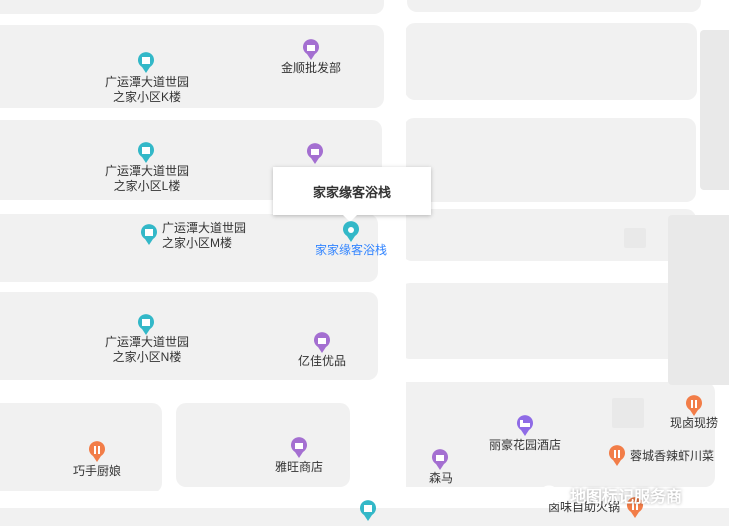 This screenshot has width=729, height=526. I want to click on poi-label: 现卤现捞, so click(694, 423).